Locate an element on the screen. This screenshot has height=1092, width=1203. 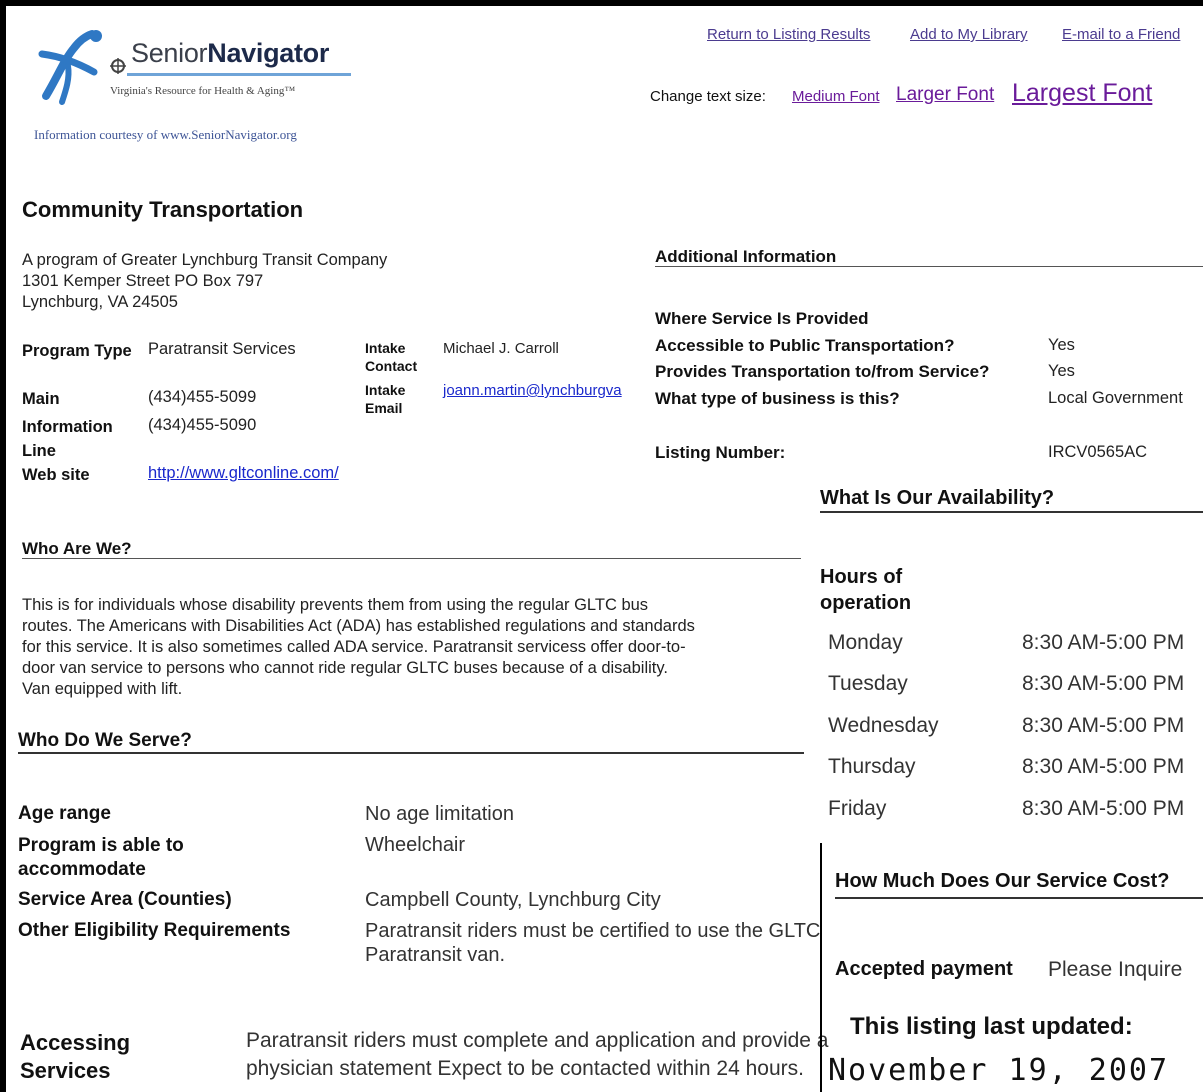
intake-email-link: joann.martin@lynchburgva is located at coordinates (532, 390).